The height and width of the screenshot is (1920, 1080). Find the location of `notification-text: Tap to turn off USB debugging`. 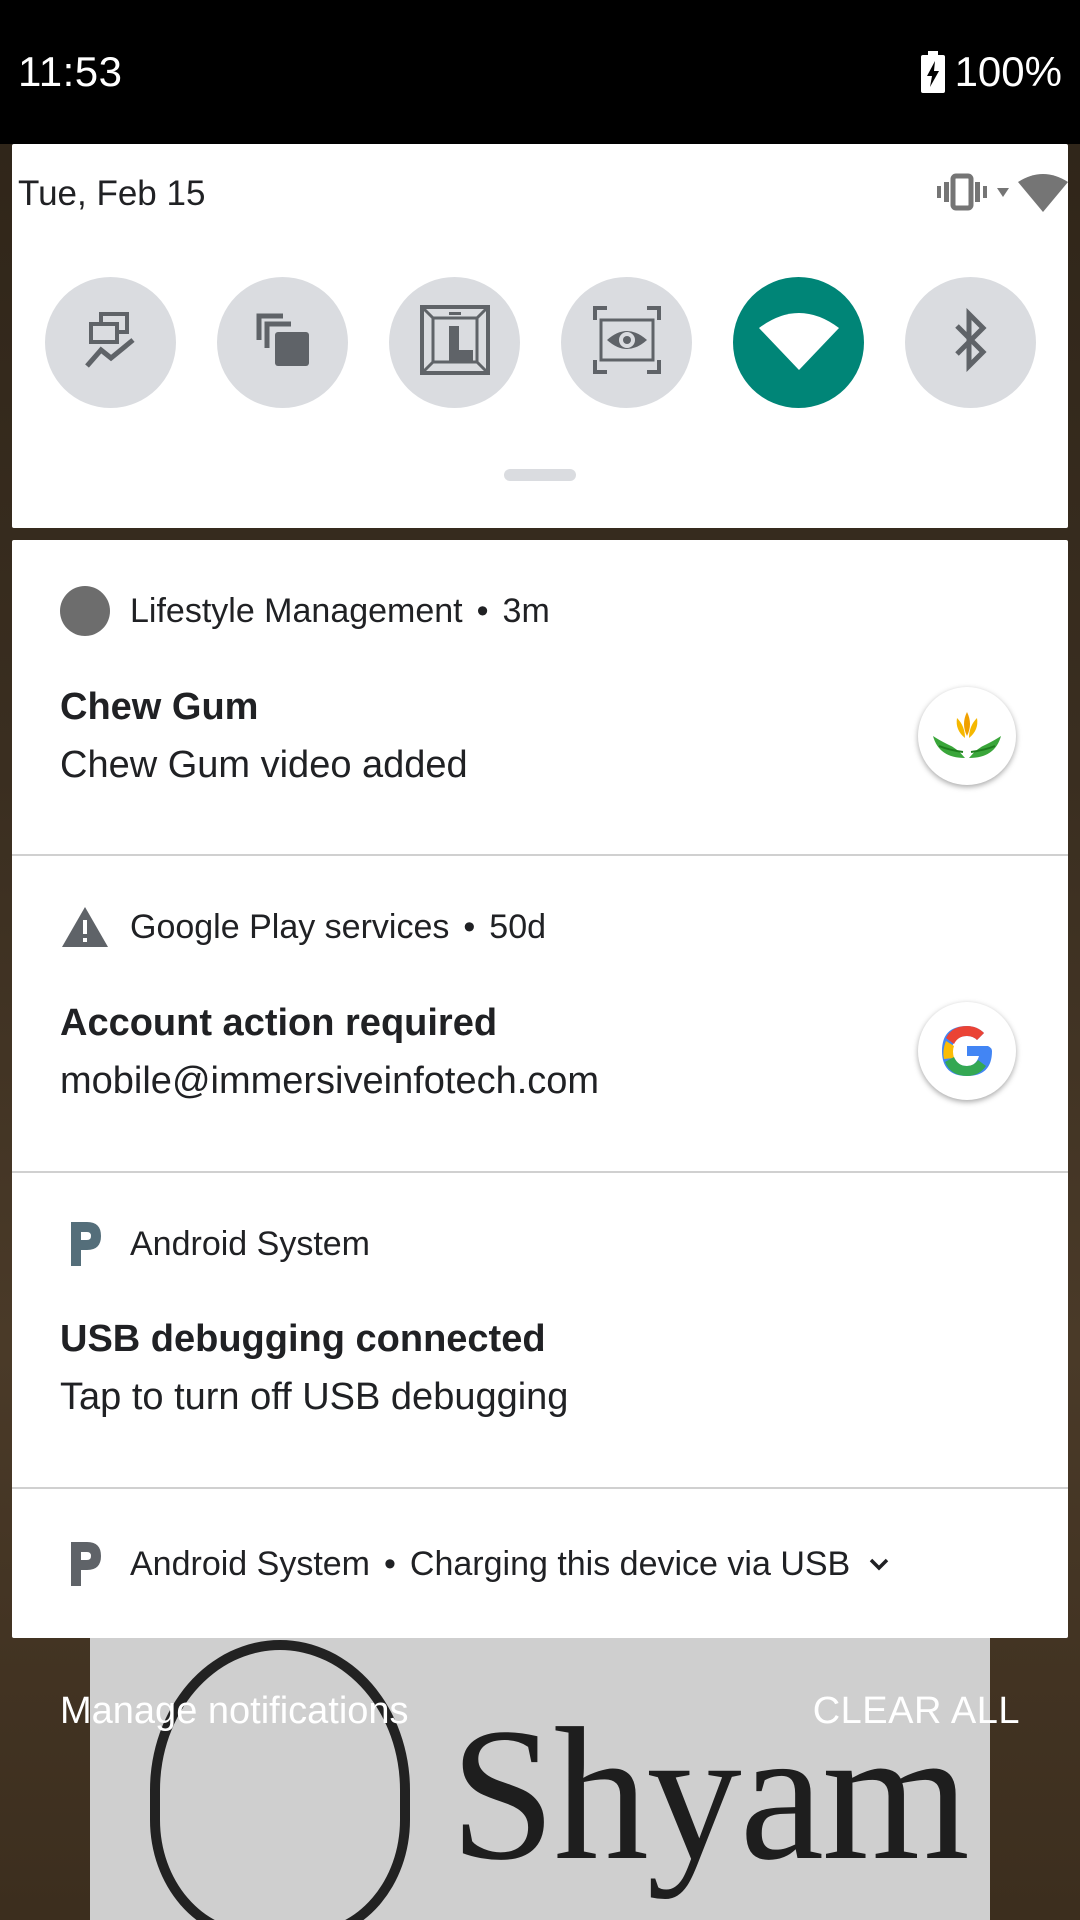

notification-text: Tap to turn off USB debugging is located at coordinates (314, 1397).